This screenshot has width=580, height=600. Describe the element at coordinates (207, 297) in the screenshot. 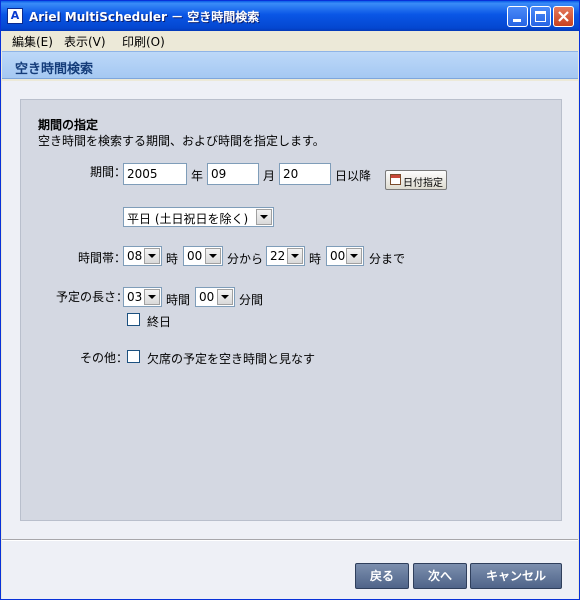

I see `duration-minutes-value: 00` at that location.